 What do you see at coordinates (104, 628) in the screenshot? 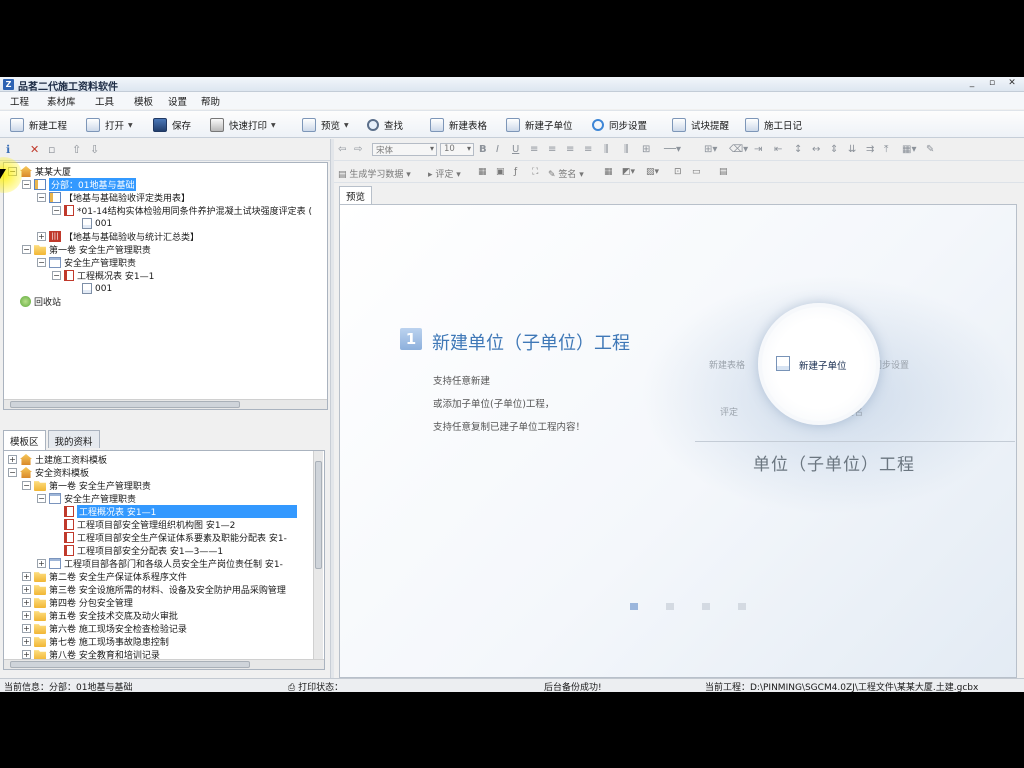
I see `tree-node: + 第六卷 施工现场安全检查检验记录` at bounding box center [104, 628].